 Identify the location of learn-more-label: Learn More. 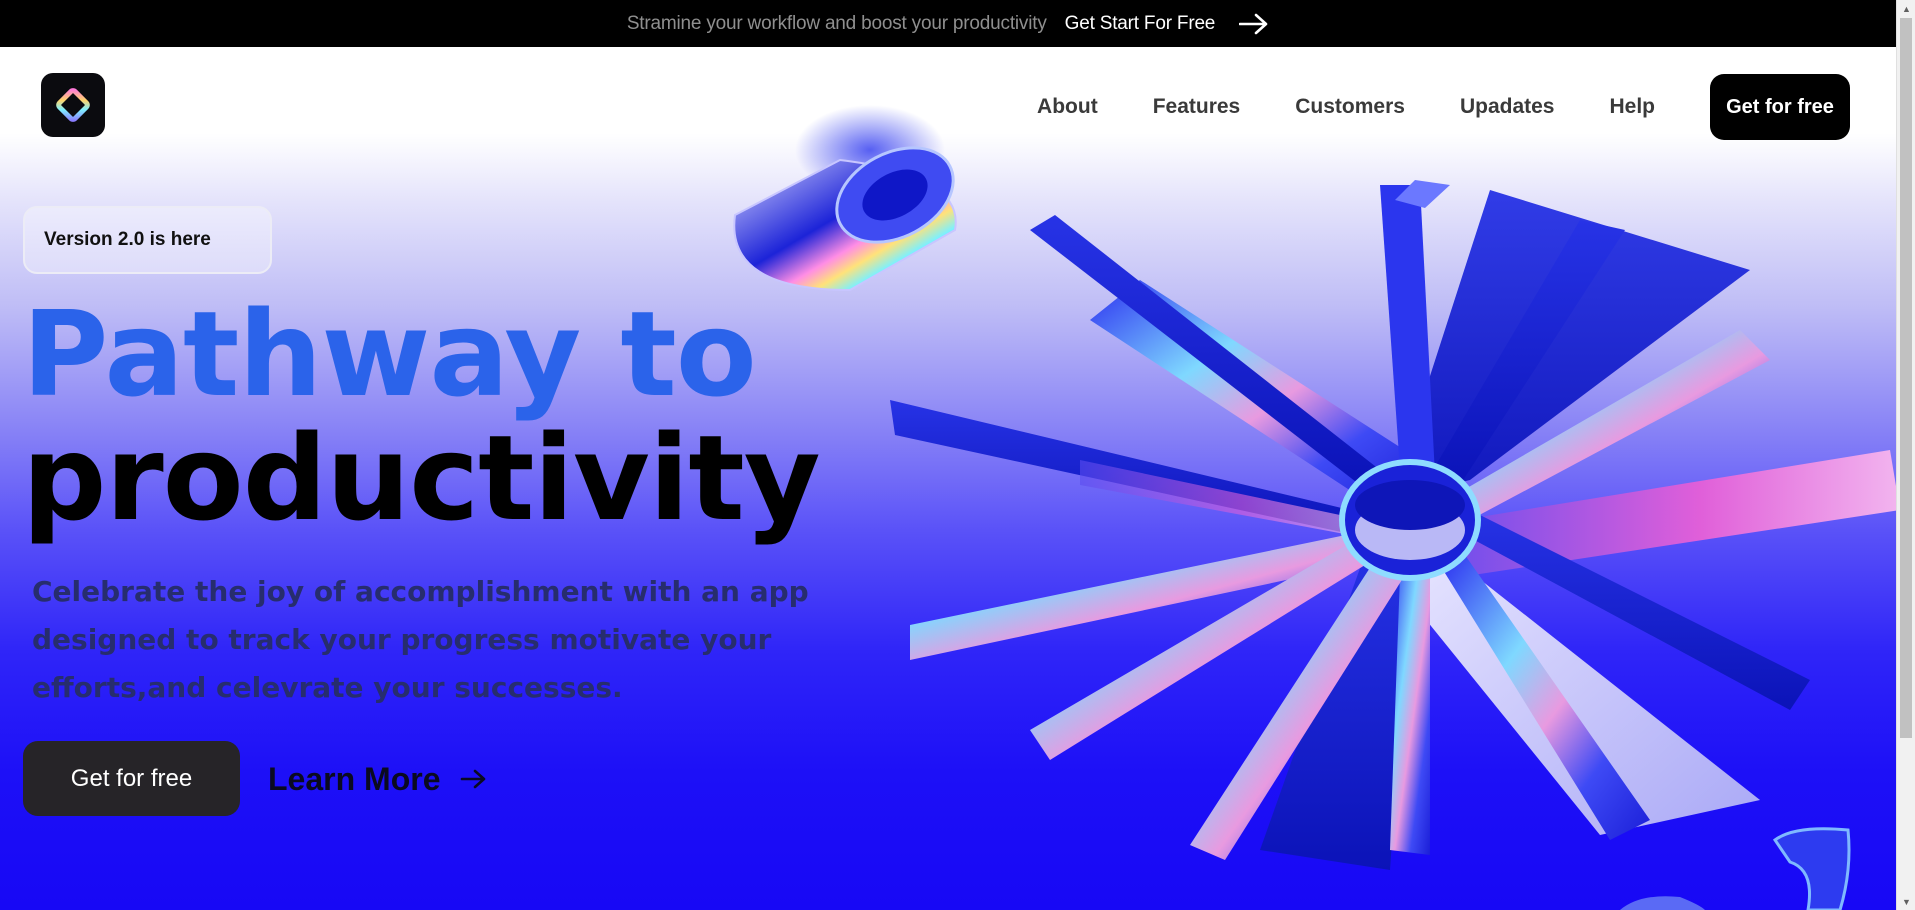
(354, 778).